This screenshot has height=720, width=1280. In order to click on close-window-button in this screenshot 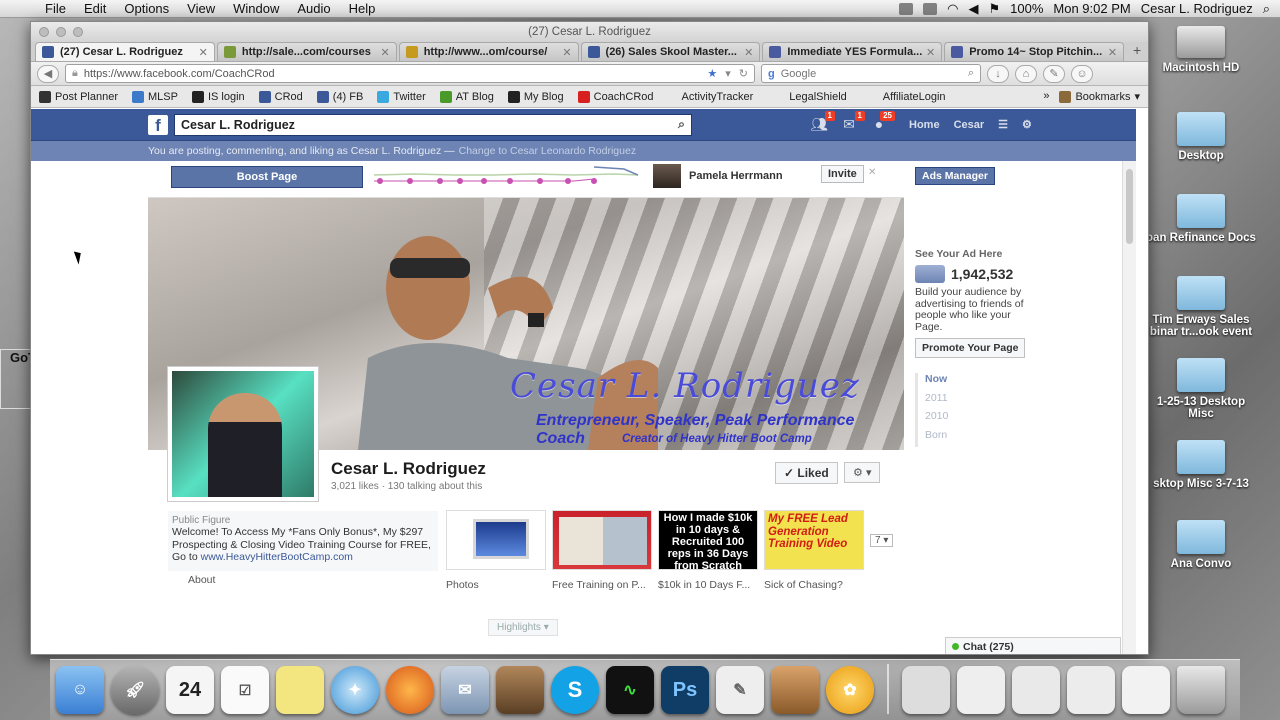, I will do `click(44, 32)`.